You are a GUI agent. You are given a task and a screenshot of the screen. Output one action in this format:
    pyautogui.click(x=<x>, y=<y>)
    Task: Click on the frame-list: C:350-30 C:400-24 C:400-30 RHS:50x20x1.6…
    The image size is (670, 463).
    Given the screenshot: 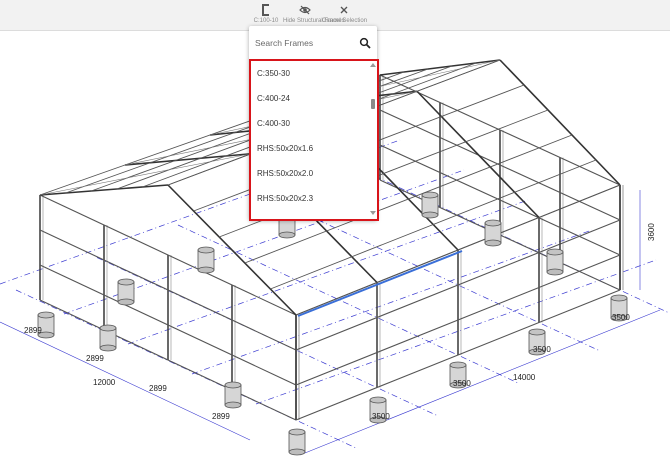 What is the action you would take?
    pyautogui.click(x=314, y=140)
    